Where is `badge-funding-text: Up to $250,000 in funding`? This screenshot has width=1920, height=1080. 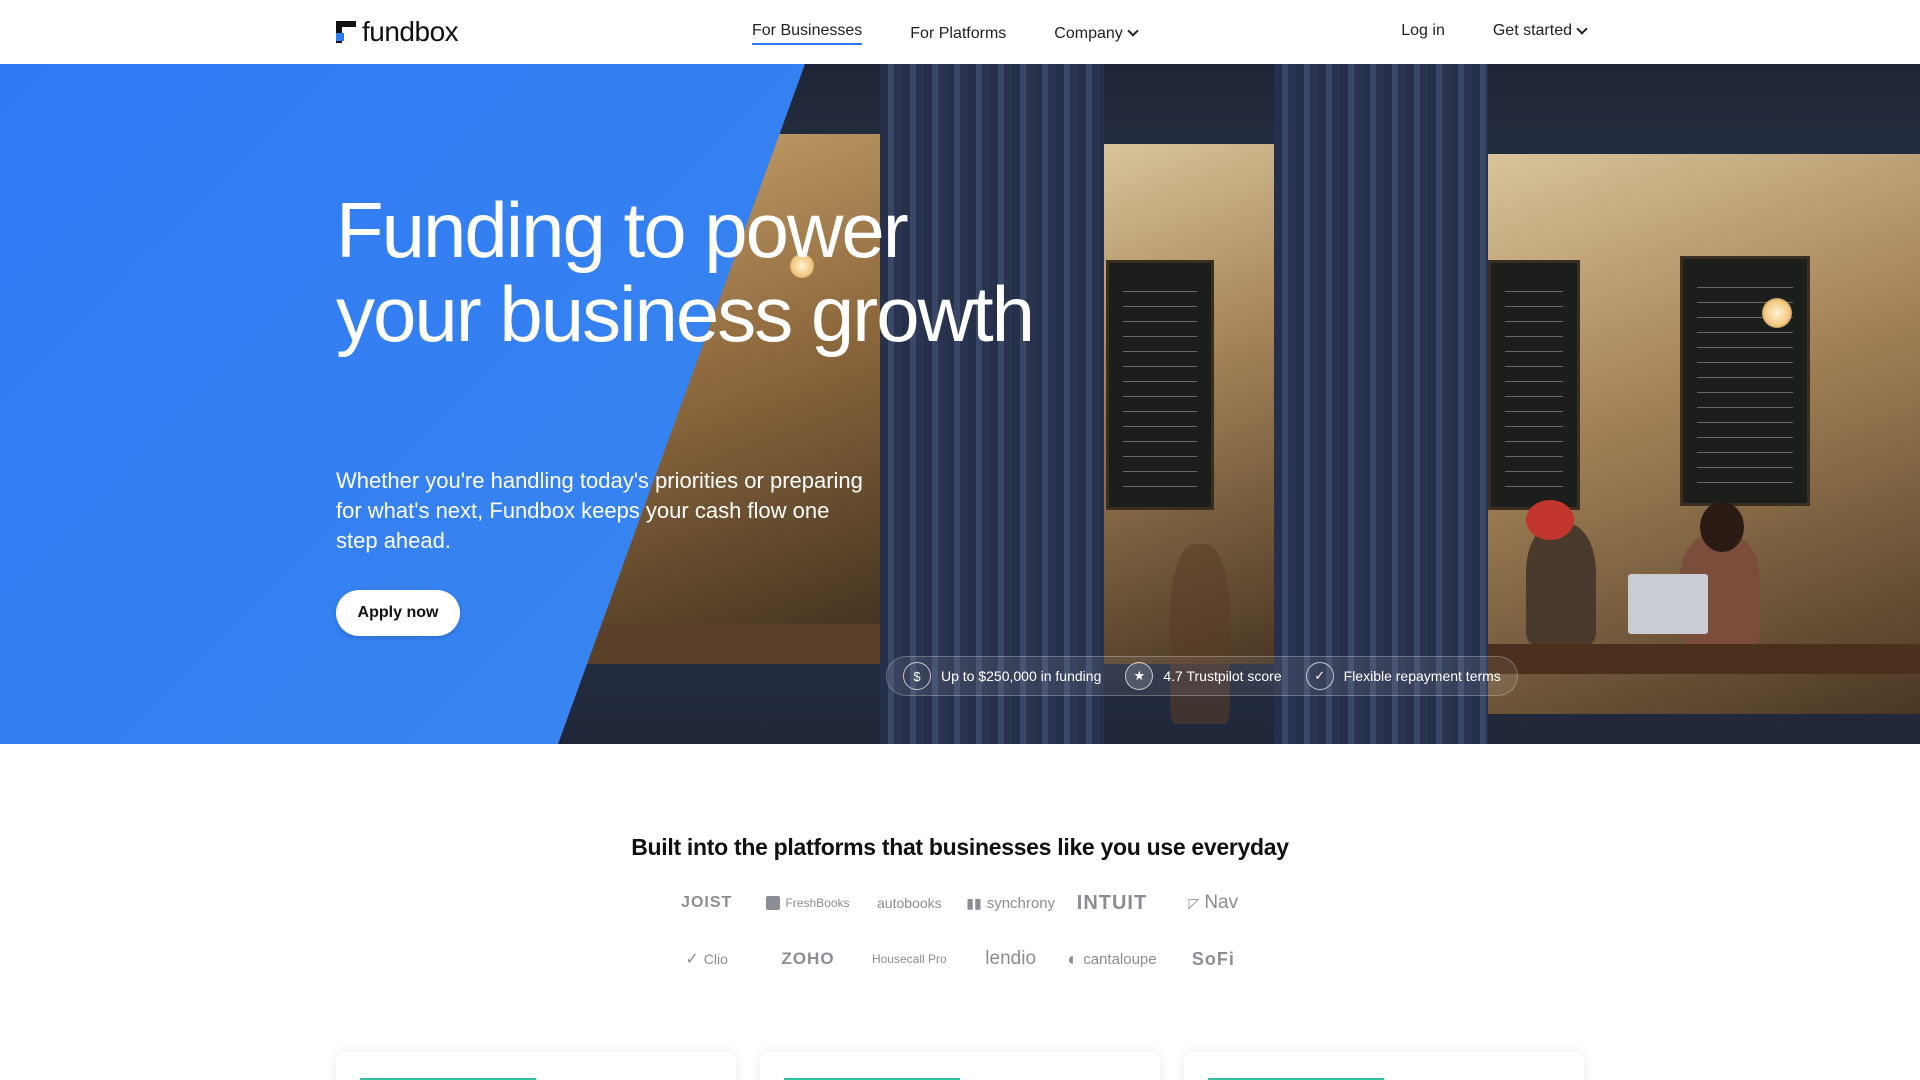
badge-funding-text: Up to $250,000 in funding is located at coordinates (1021, 676).